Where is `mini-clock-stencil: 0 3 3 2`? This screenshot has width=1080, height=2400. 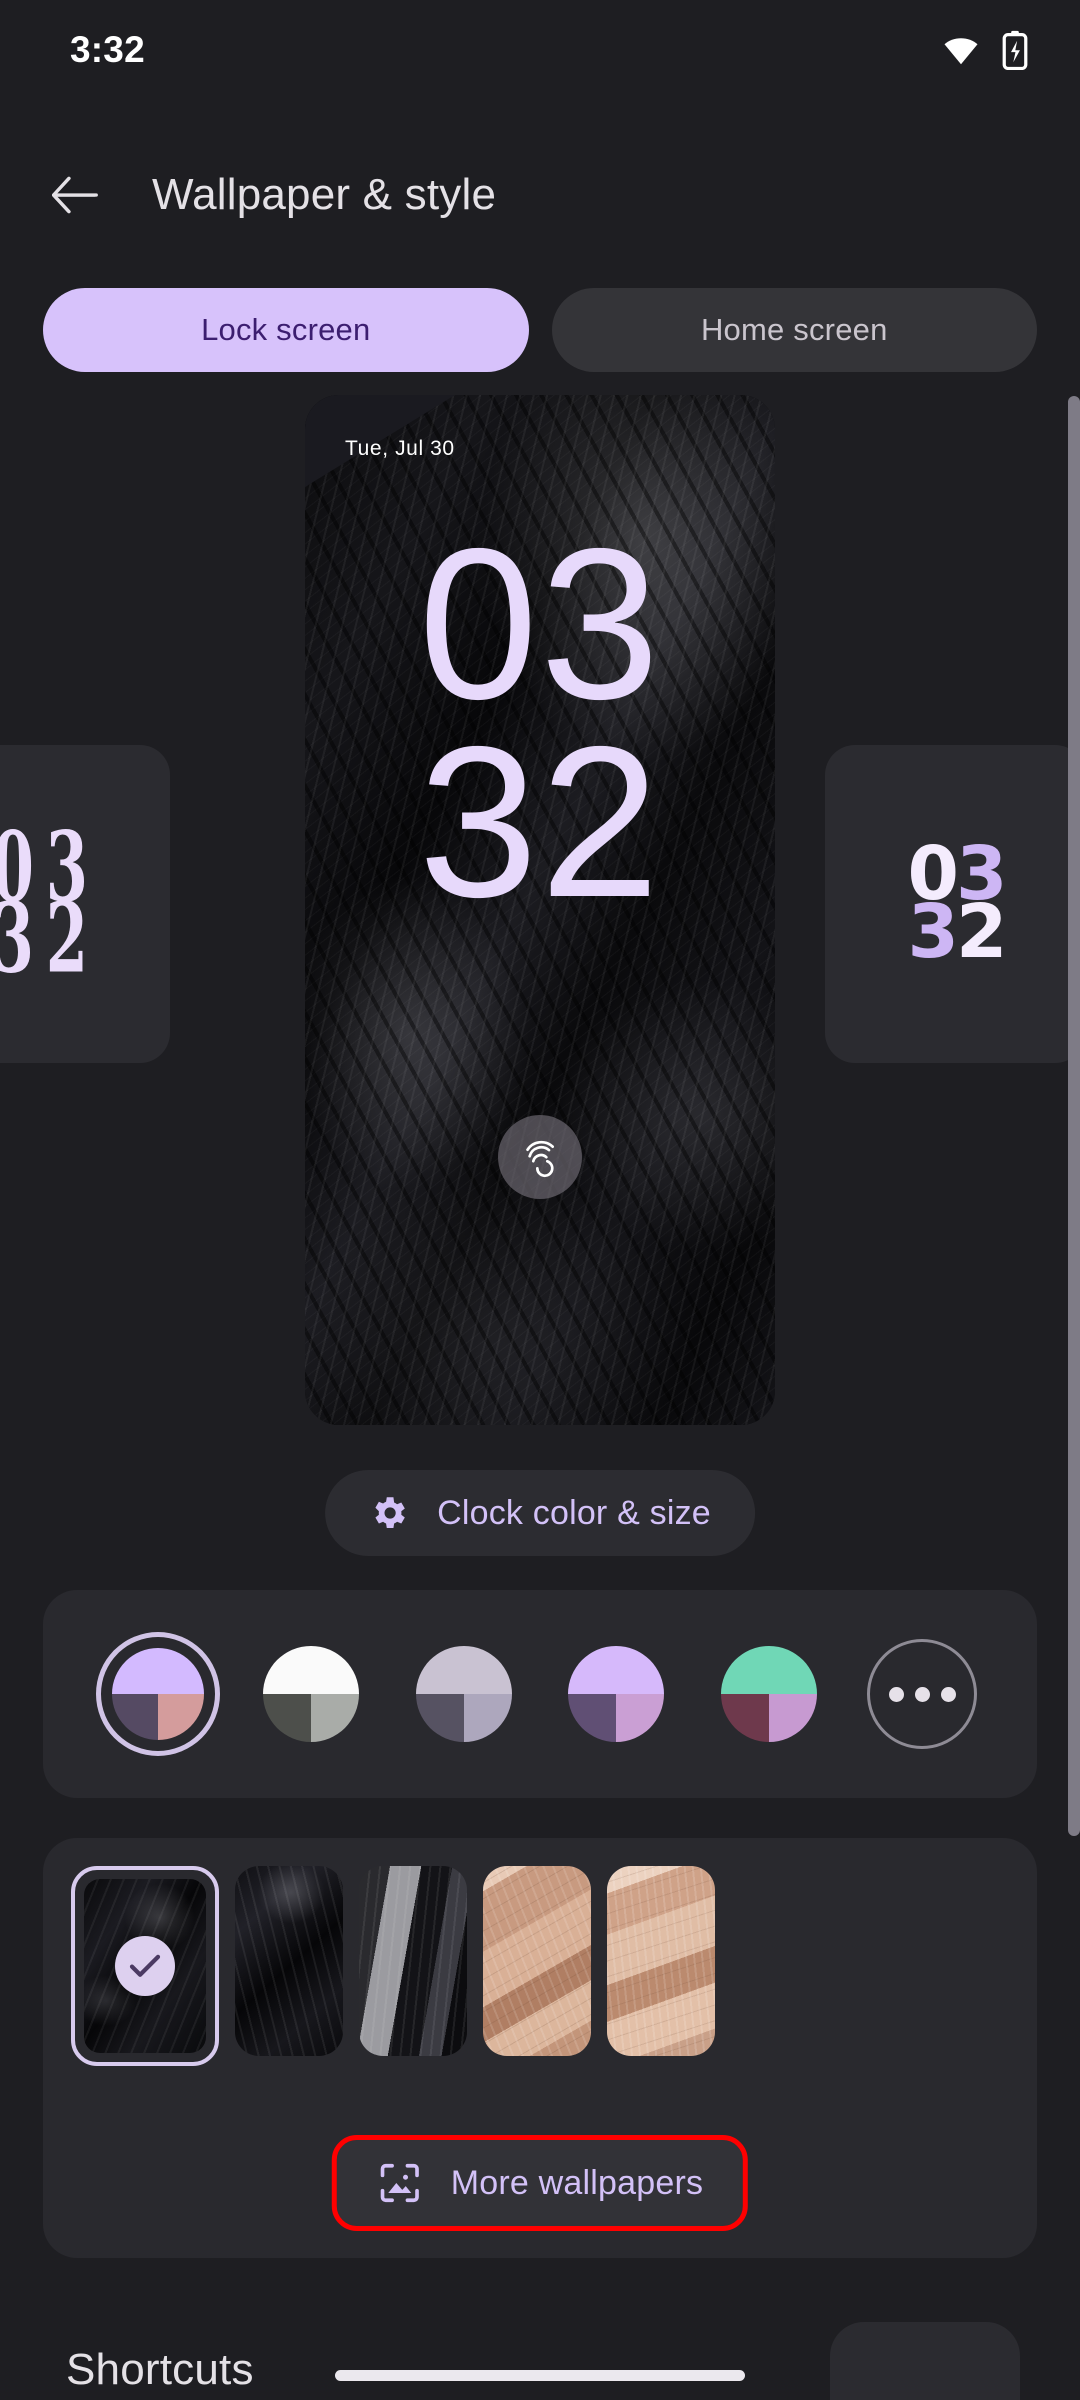 mini-clock-stencil: 0 3 3 2 is located at coordinates (47, 903).